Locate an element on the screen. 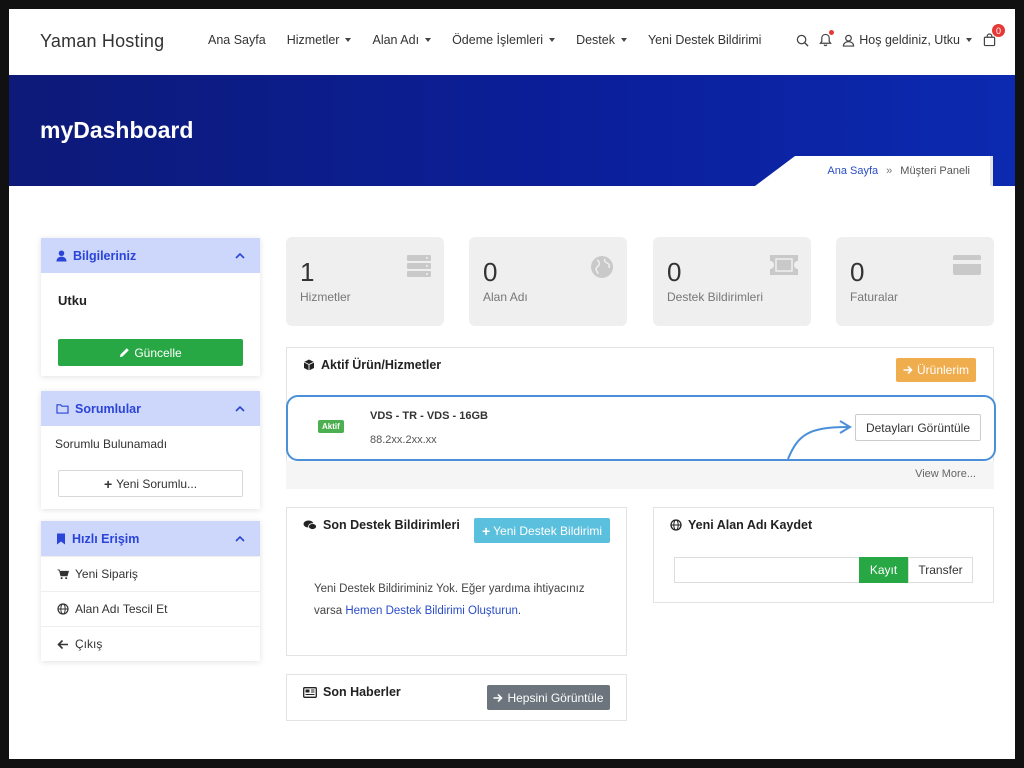 This screenshot has width=1024, height=768. pencil-icon is located at coordinates (125, 353).